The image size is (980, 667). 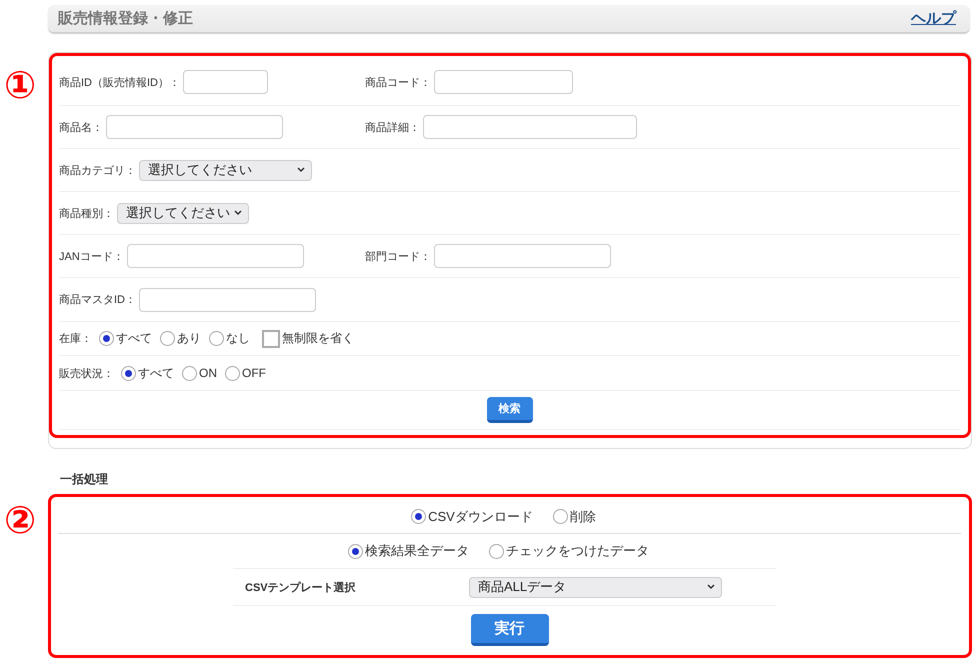 I want to click on checkbox-label: 無制限を省く, so click(x=318, y=338).